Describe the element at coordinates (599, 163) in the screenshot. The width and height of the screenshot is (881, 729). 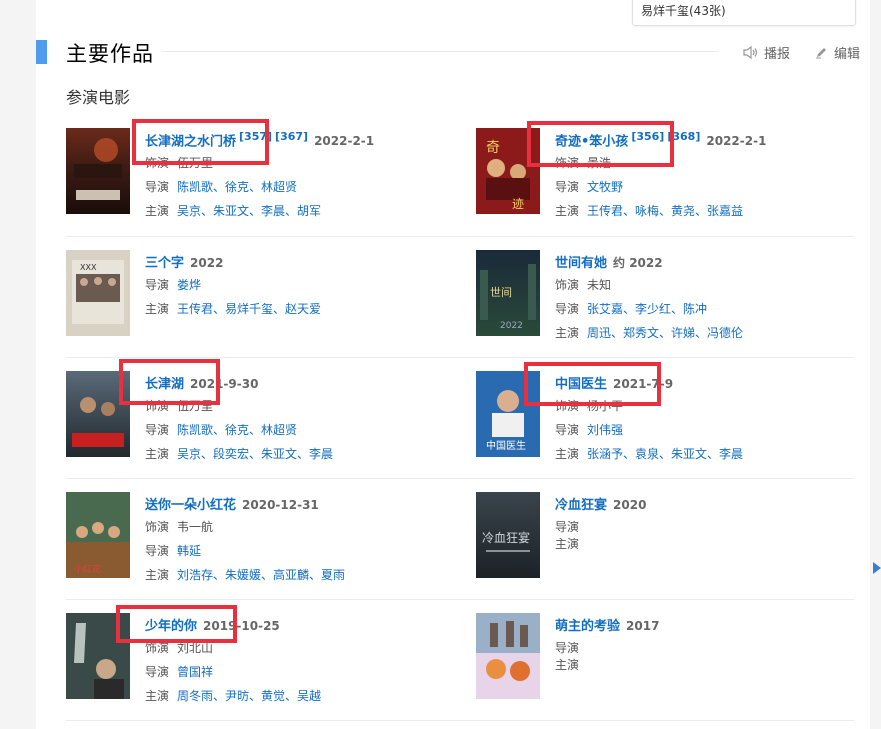
I see `role-name: 景浩` at that location.